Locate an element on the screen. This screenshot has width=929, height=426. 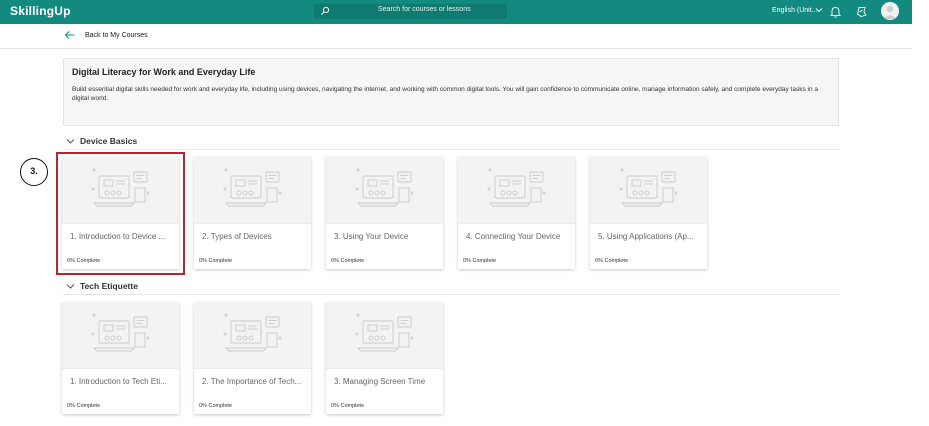
user-icon is located at coordinates (890, 12).